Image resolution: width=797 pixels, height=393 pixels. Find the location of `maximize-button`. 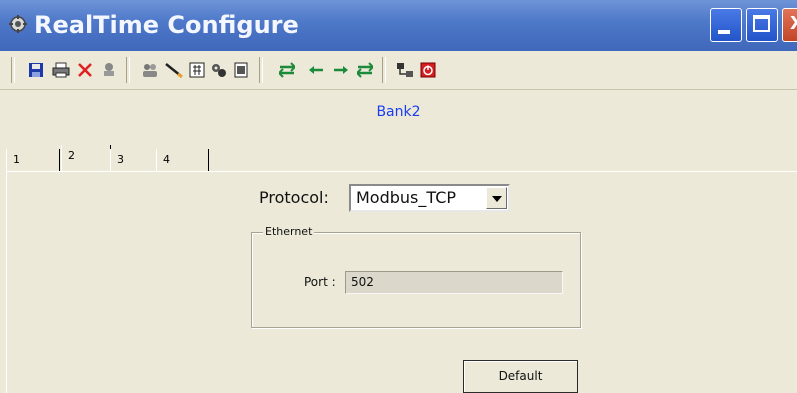

maximize-button is located at coordinates (762, 25).